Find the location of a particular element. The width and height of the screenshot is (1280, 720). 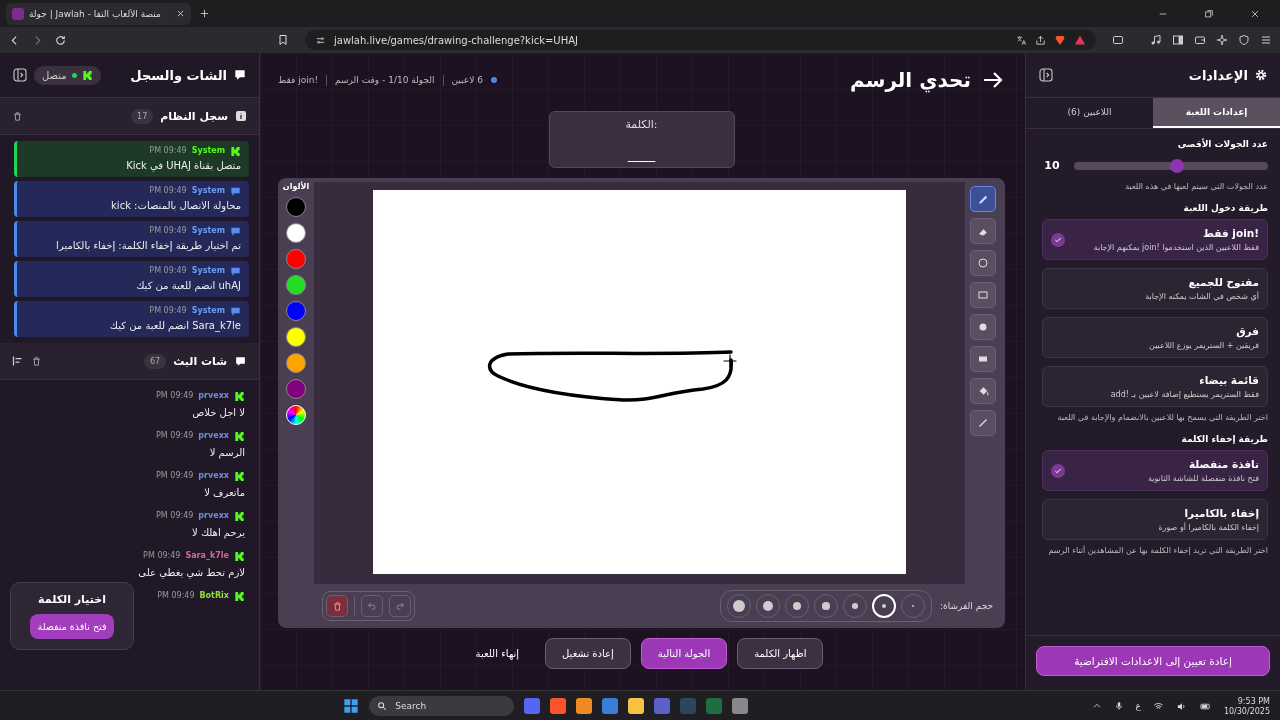

colors-label: الألوان is located at coordinates (296, 186).